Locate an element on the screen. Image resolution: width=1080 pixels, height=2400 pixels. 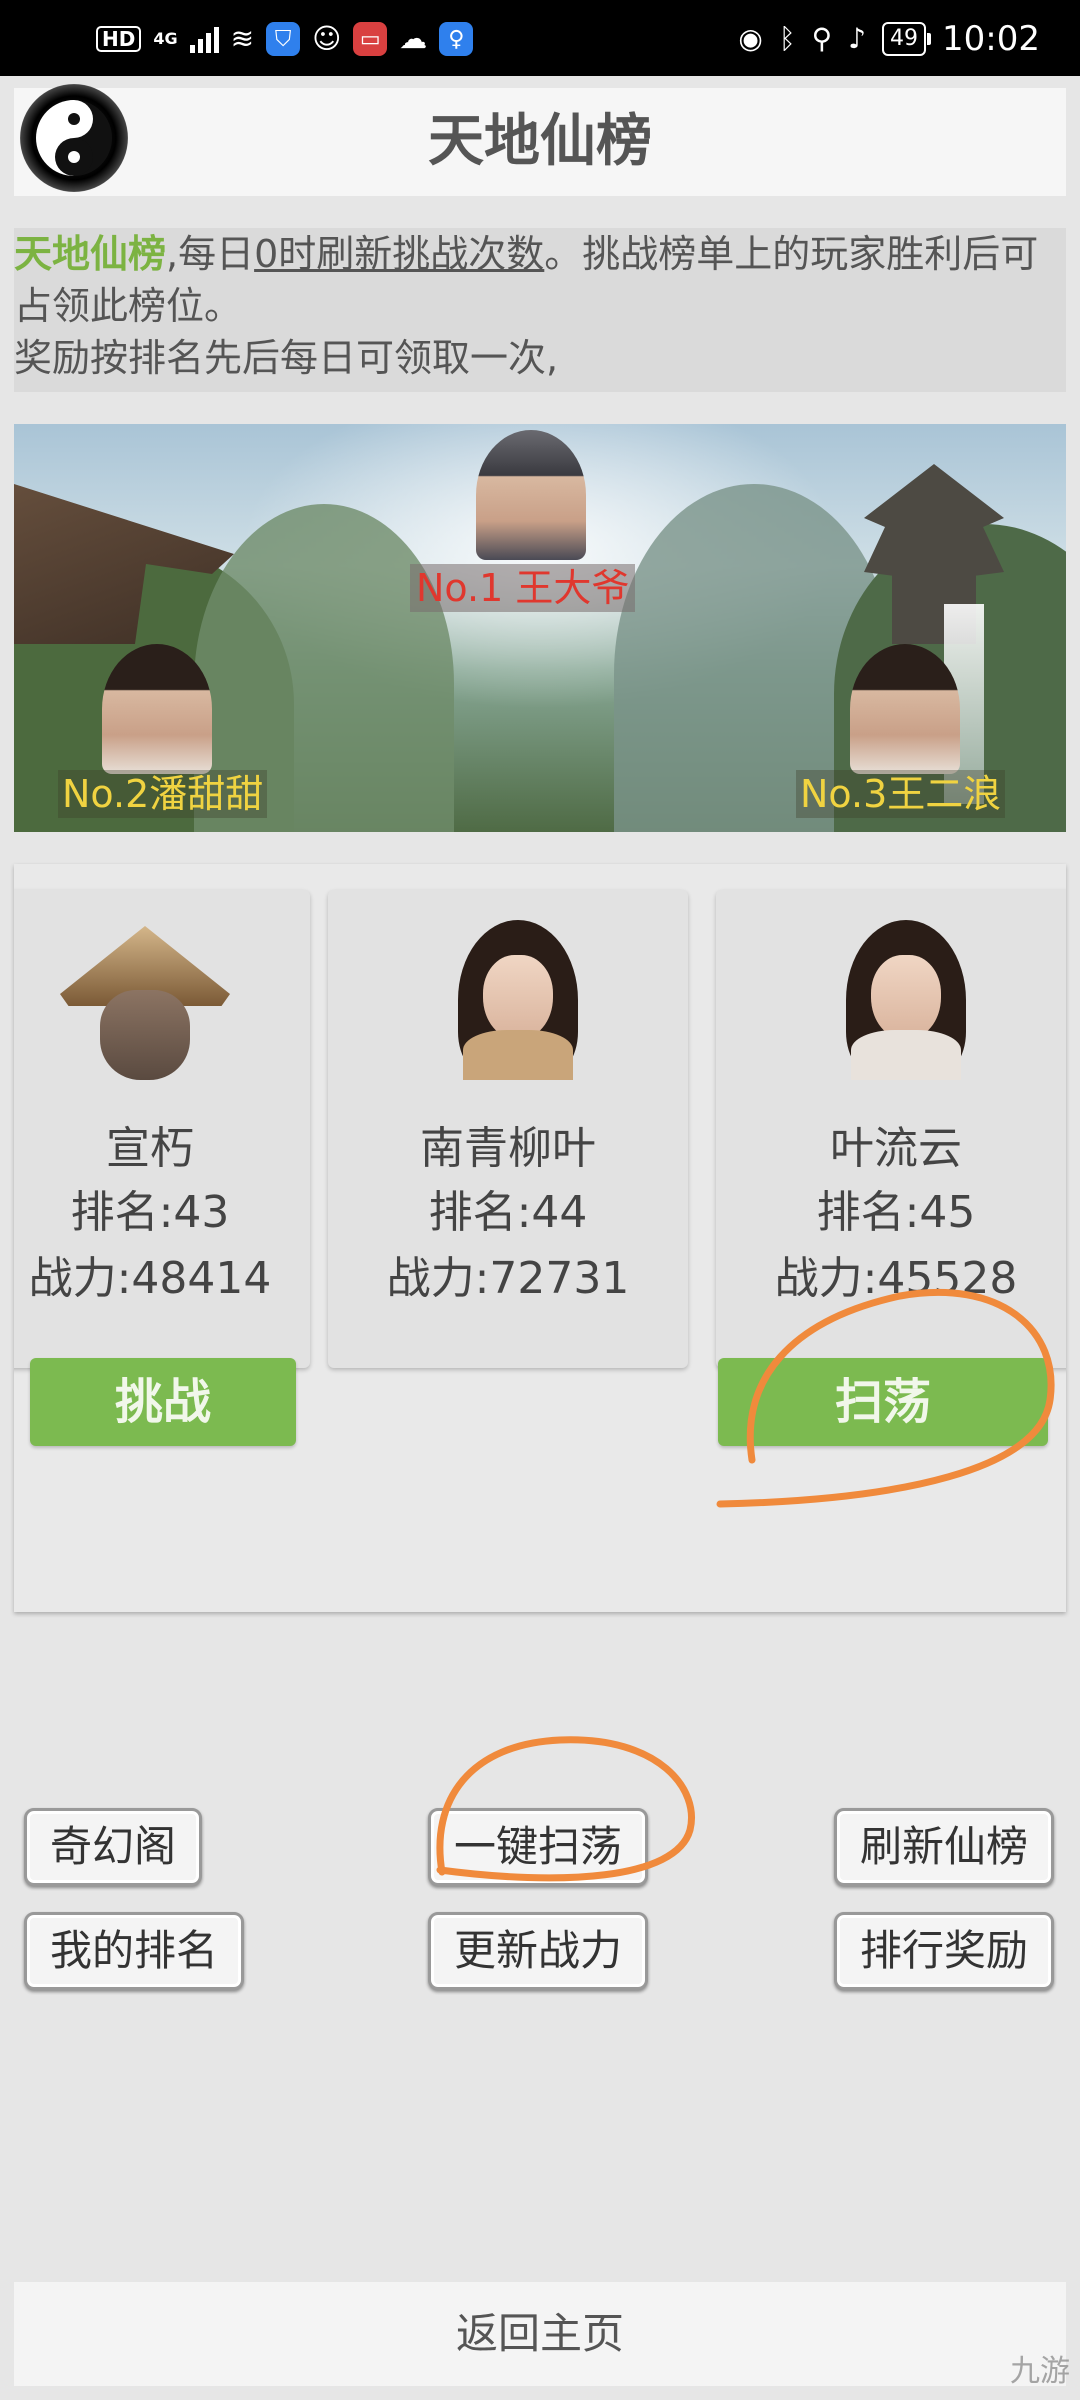
update-power-button: 更新战力 is located at coordinates (538, 1951).